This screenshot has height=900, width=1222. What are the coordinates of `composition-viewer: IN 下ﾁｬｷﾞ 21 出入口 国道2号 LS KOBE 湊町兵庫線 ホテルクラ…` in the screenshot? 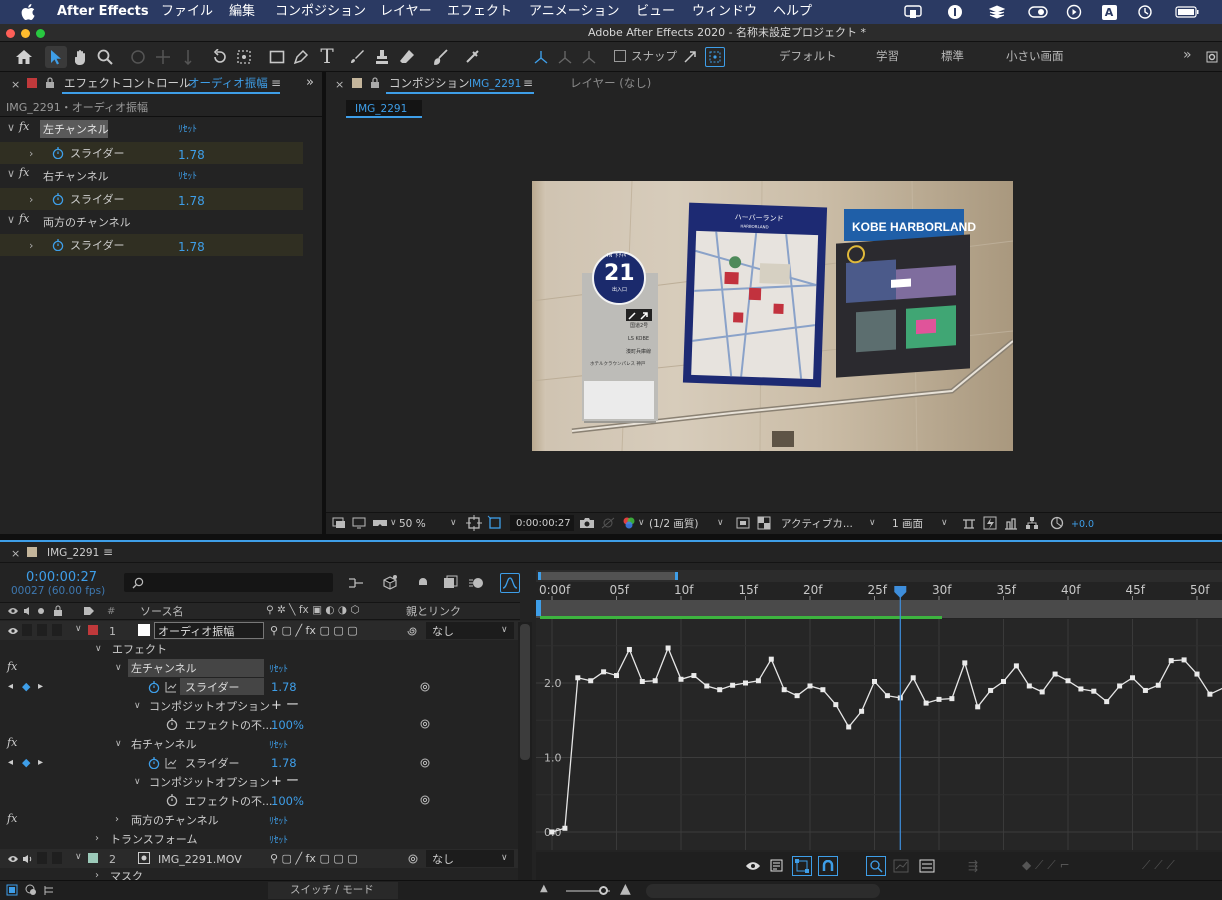 It's located at (772, 316).